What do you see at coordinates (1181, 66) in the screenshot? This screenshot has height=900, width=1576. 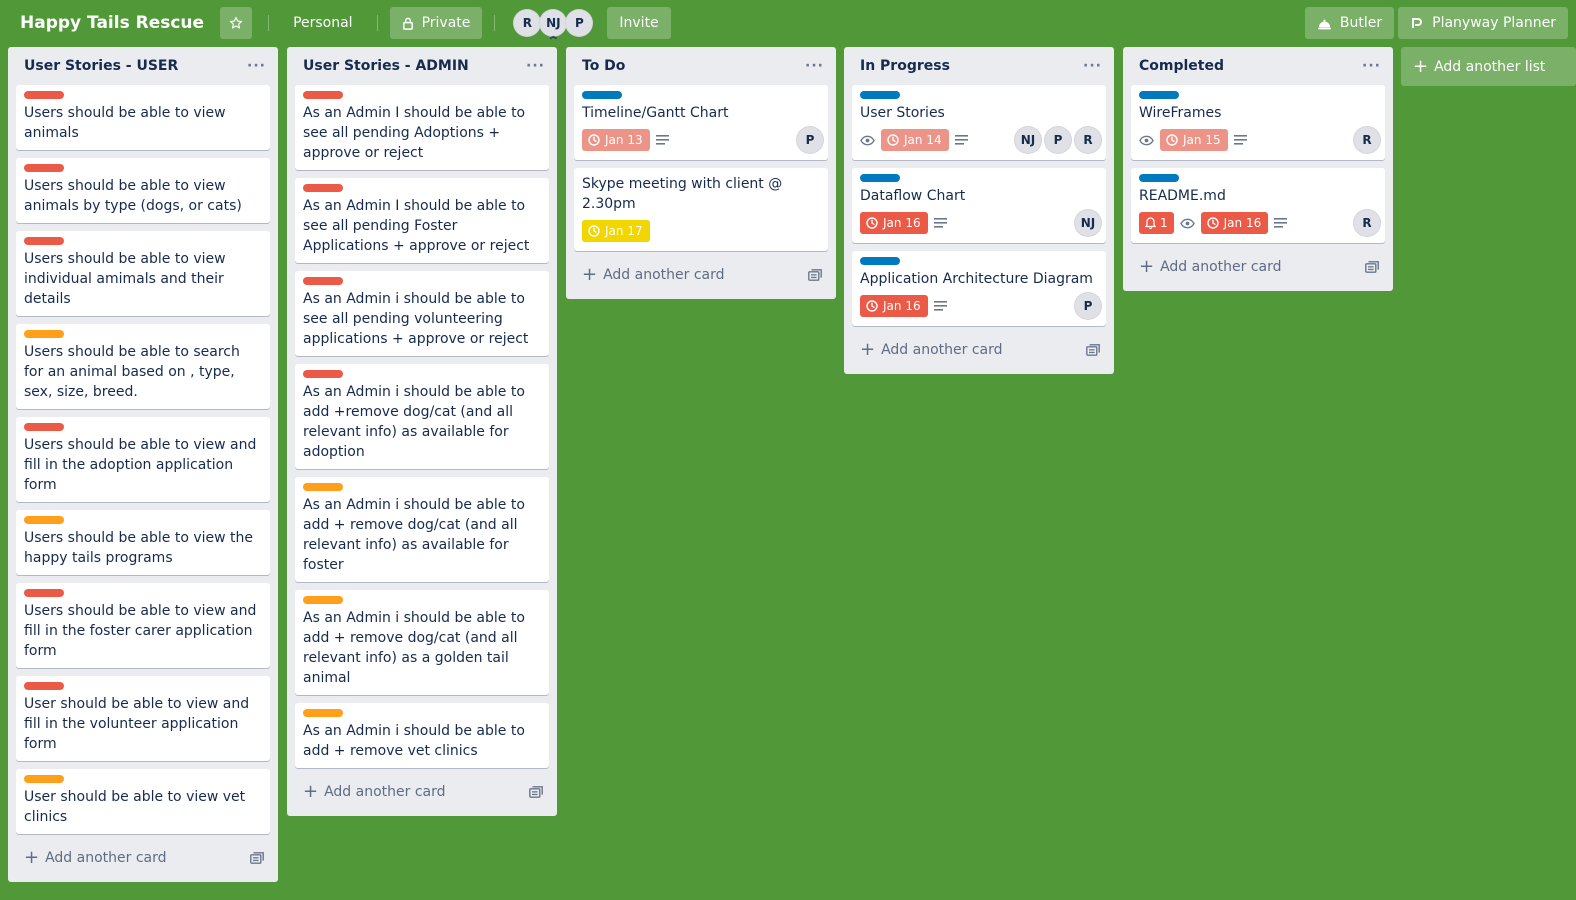 I see `list-title: Completed` at bounding box center [1181, 66].